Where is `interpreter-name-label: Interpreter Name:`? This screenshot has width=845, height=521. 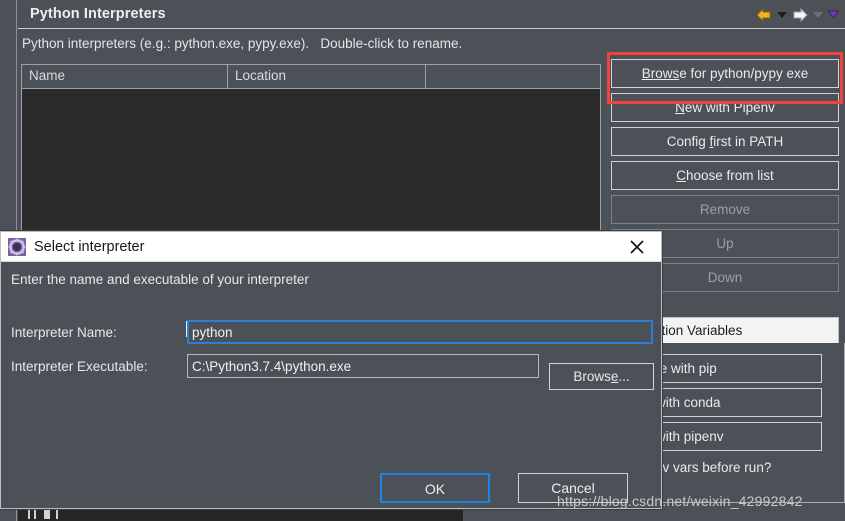 interpreter-name-label: Interpreter Name: is located at coordinates (64, 332).